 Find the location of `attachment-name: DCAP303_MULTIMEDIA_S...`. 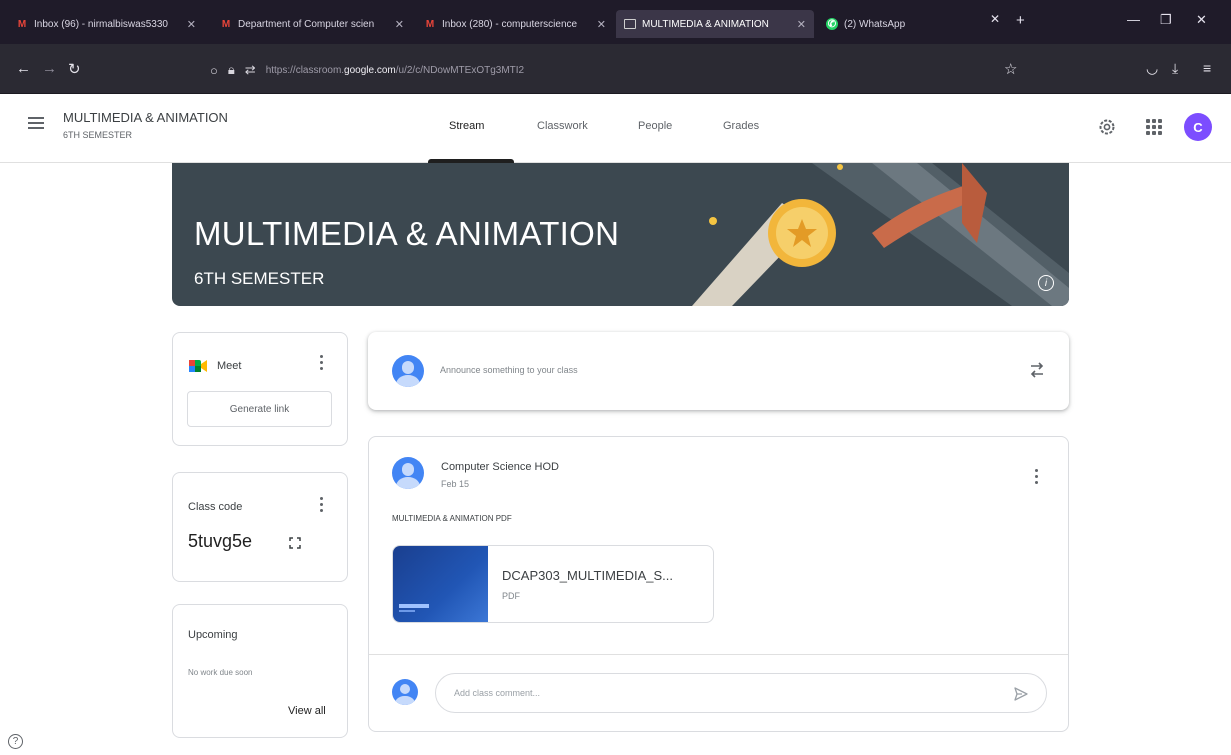

attachment-name: DCAP303_MULTIMEDIA_S... is located at coordinates (587, 575).